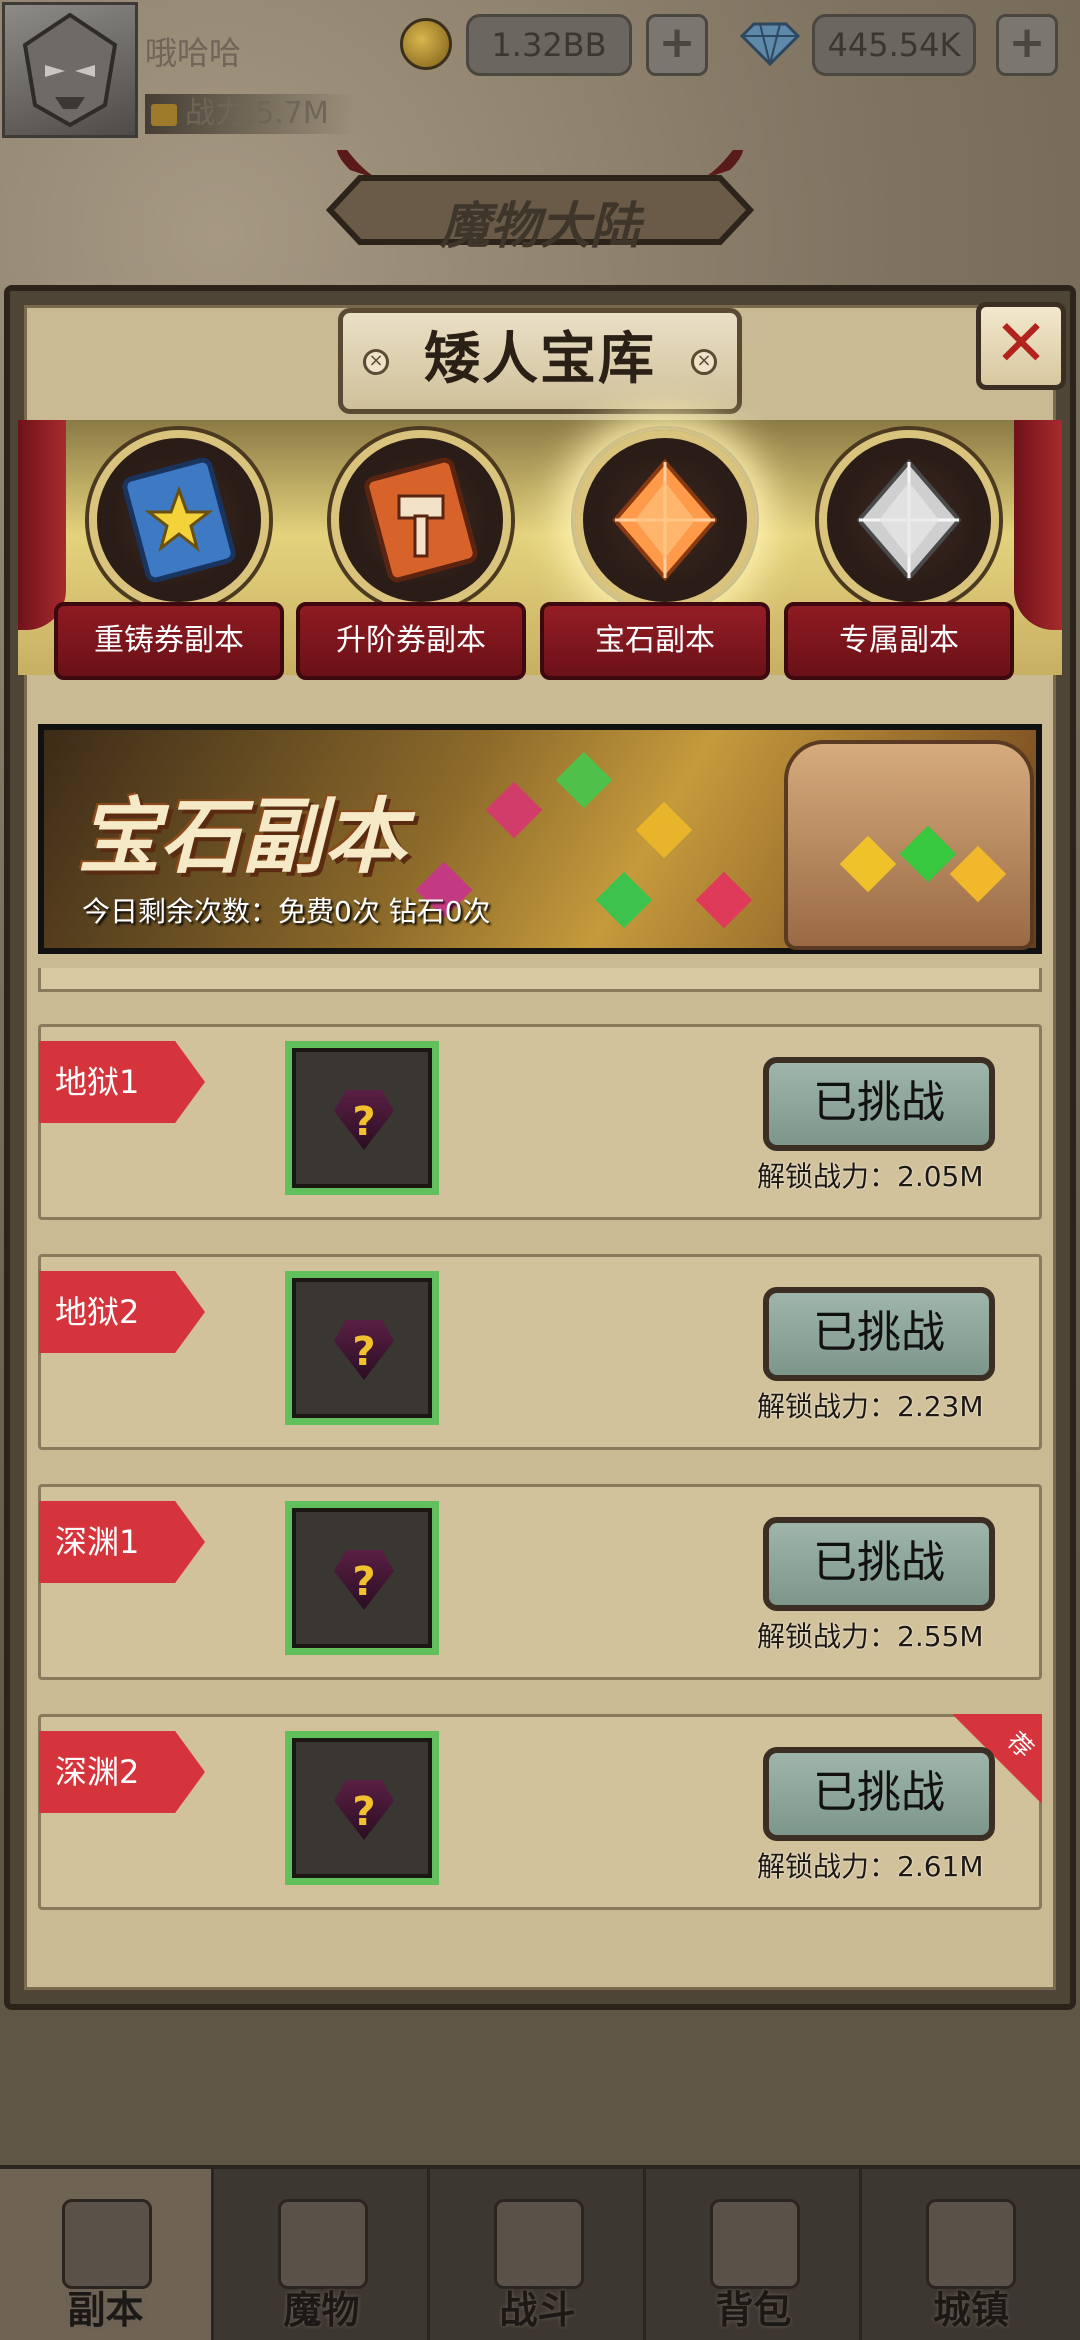 The image size is (1080, 2340). What do you see at coordinates (411, 641) in the screenshot?
I see `tab-label: 升阶券副本` at bounding box center [411, 641].